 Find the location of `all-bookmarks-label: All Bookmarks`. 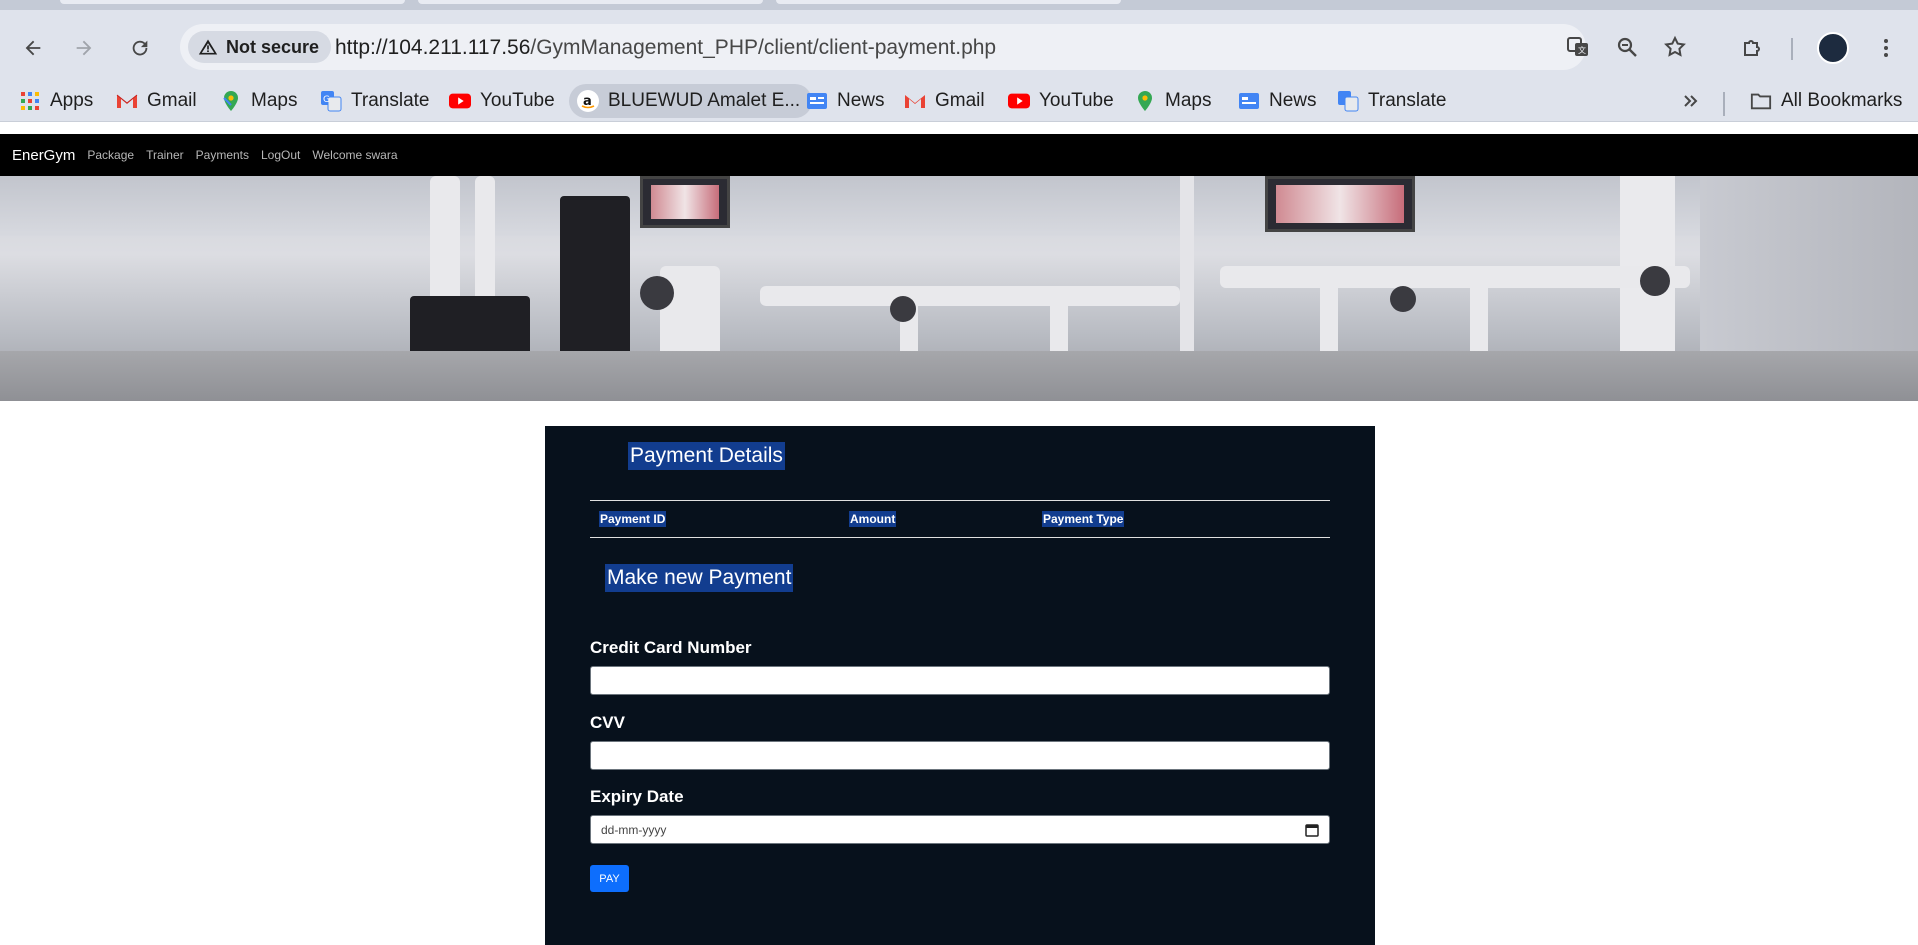

all-bookmarks-label: All Bookmarks is located at coordinates (1842, 100).